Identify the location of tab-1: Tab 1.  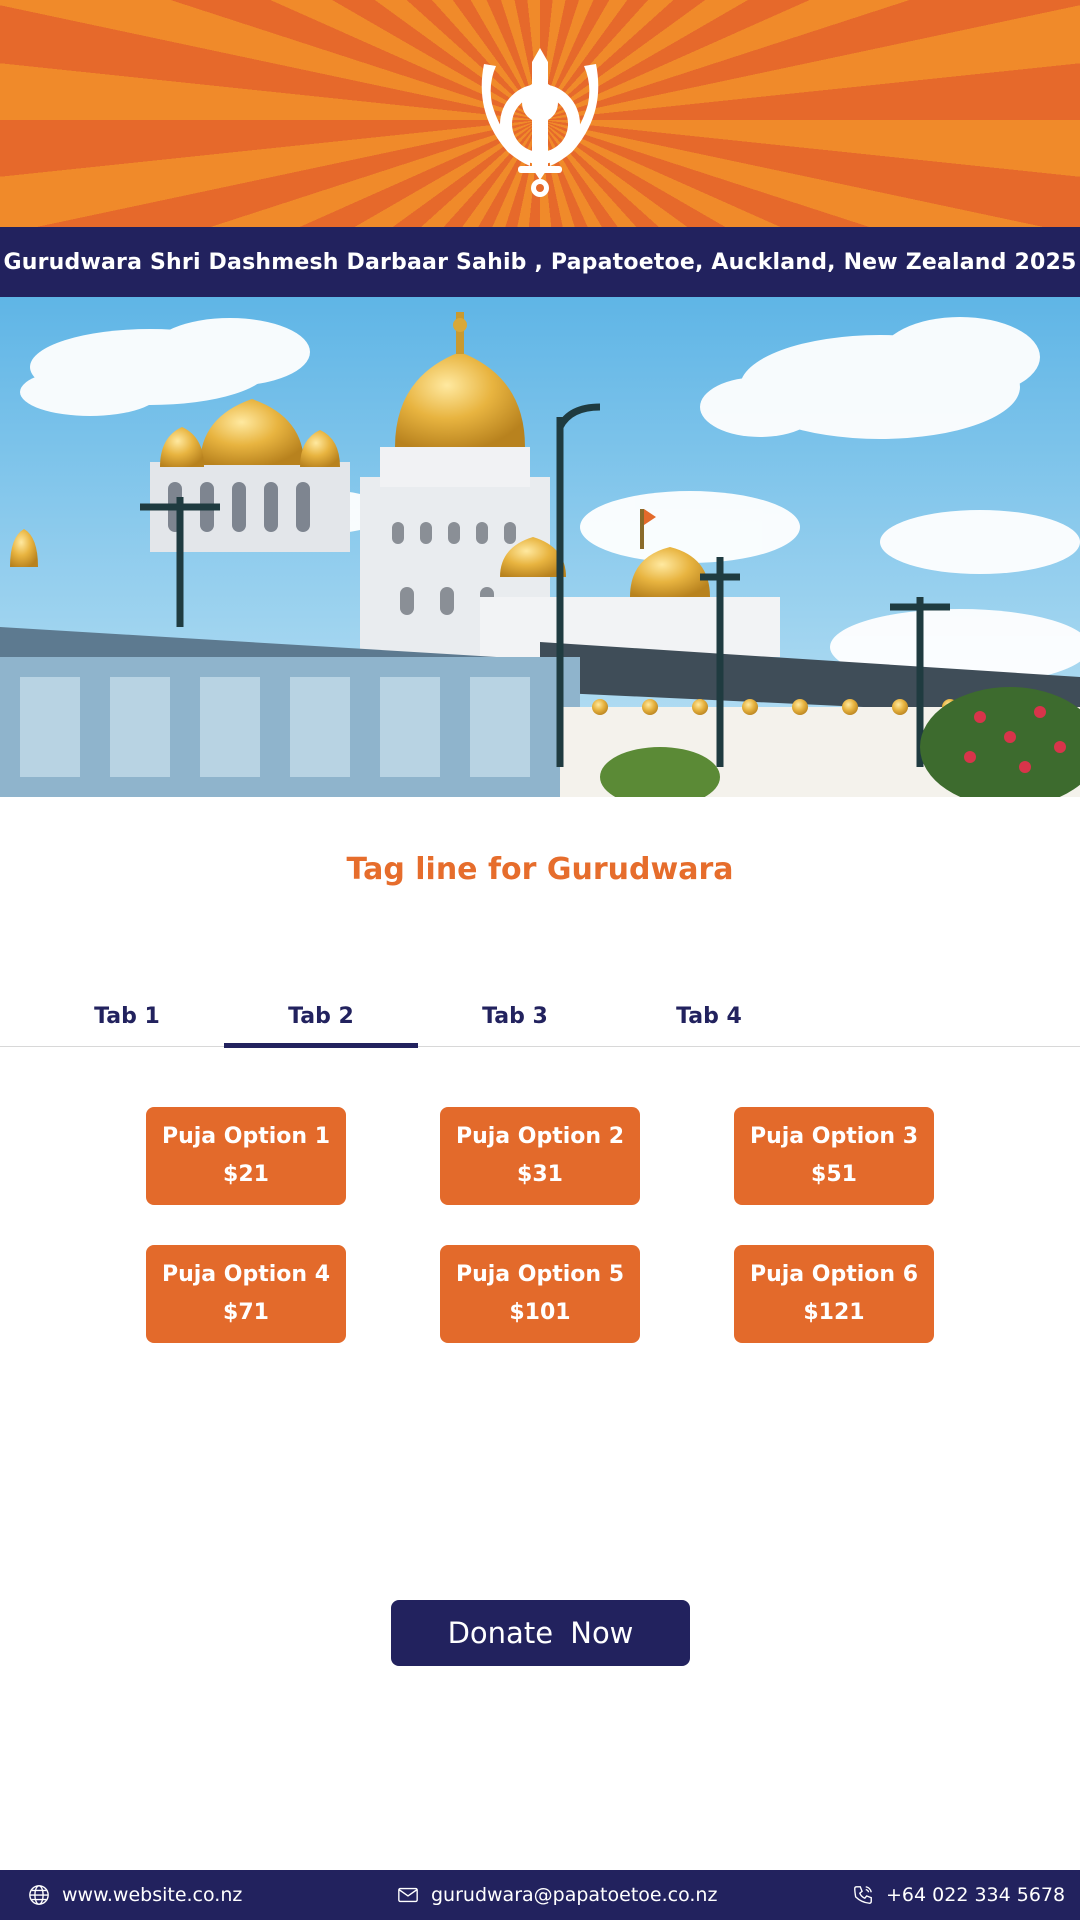
(127, 1016).